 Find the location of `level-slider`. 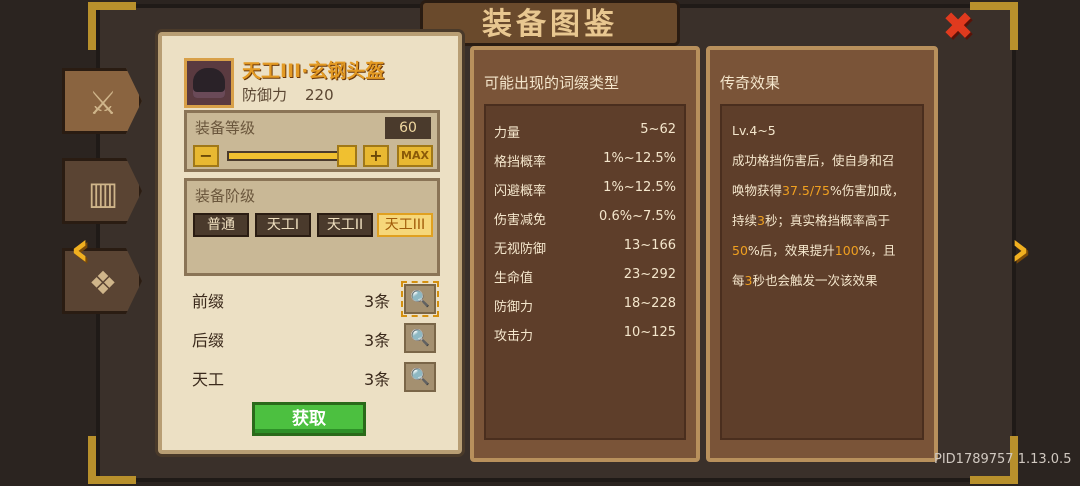

level-slider is located at coordinates (290, 156).